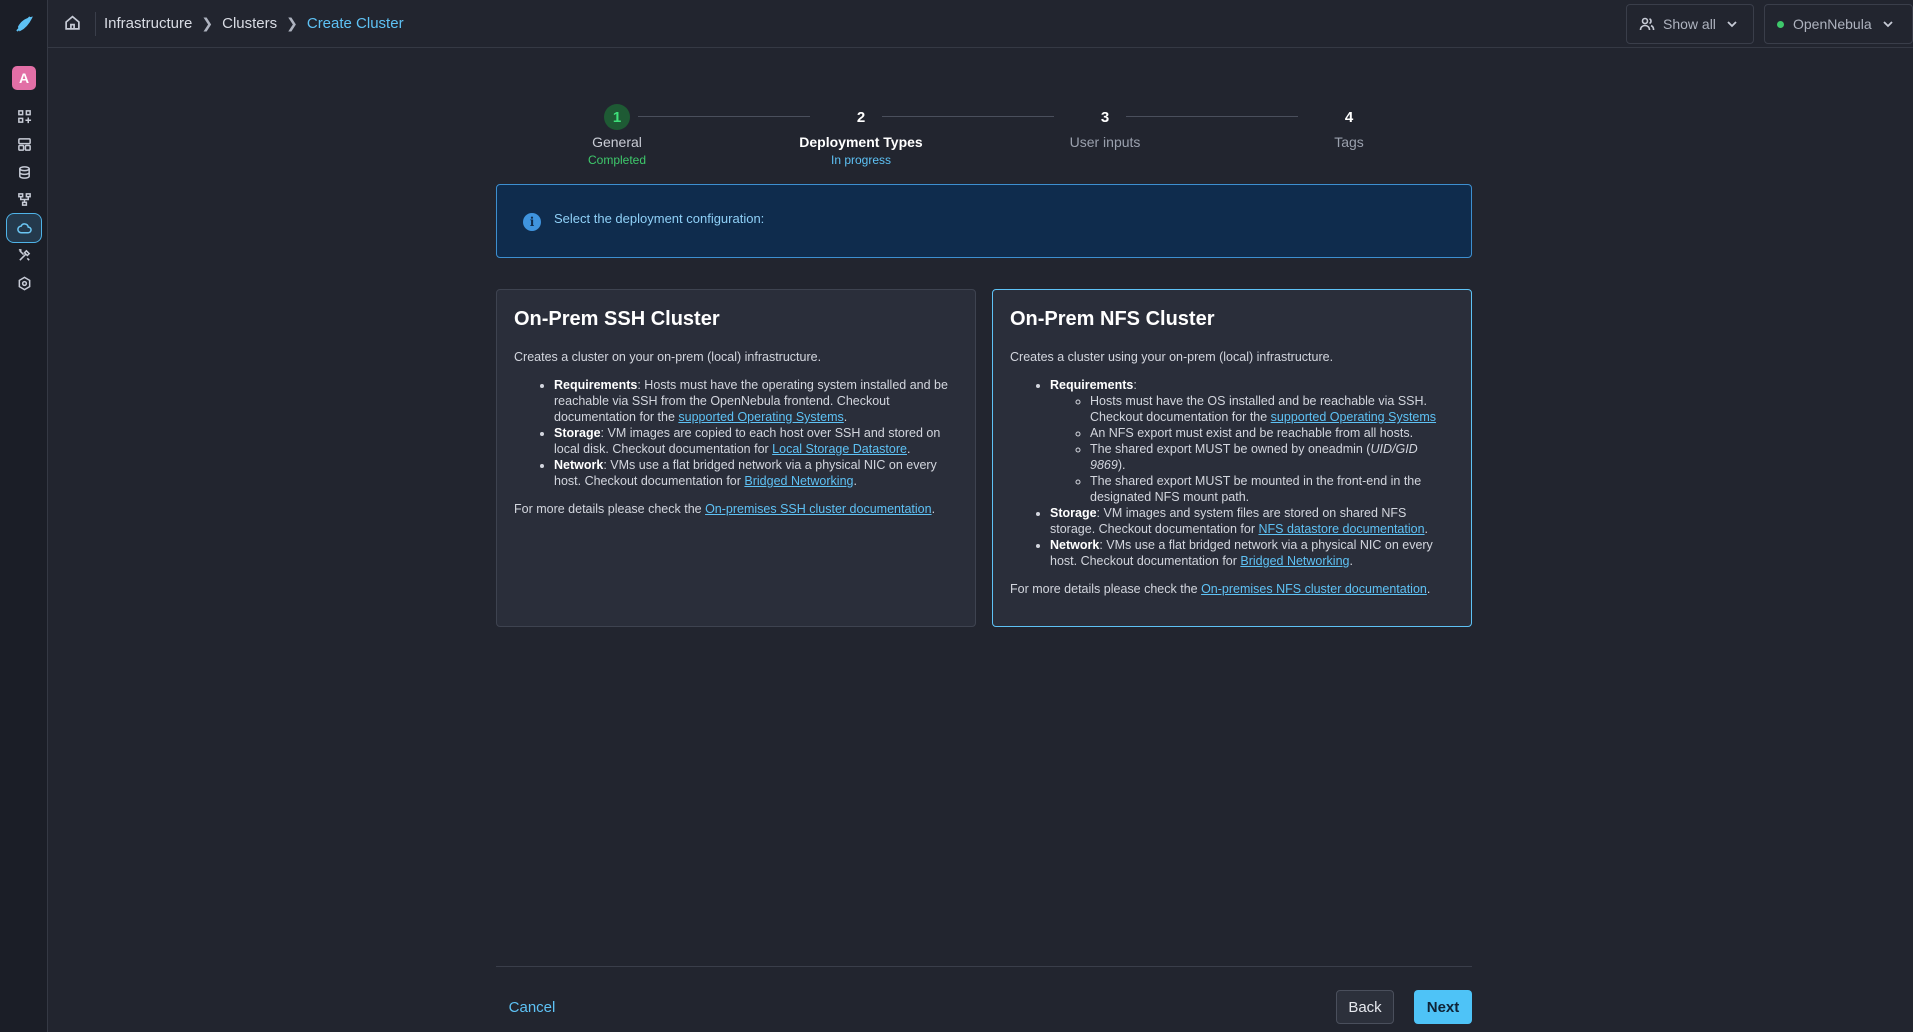 The height and width of the screenshot is (1032, 1913). I want to click on step-status: In progress, so click(861, 160).